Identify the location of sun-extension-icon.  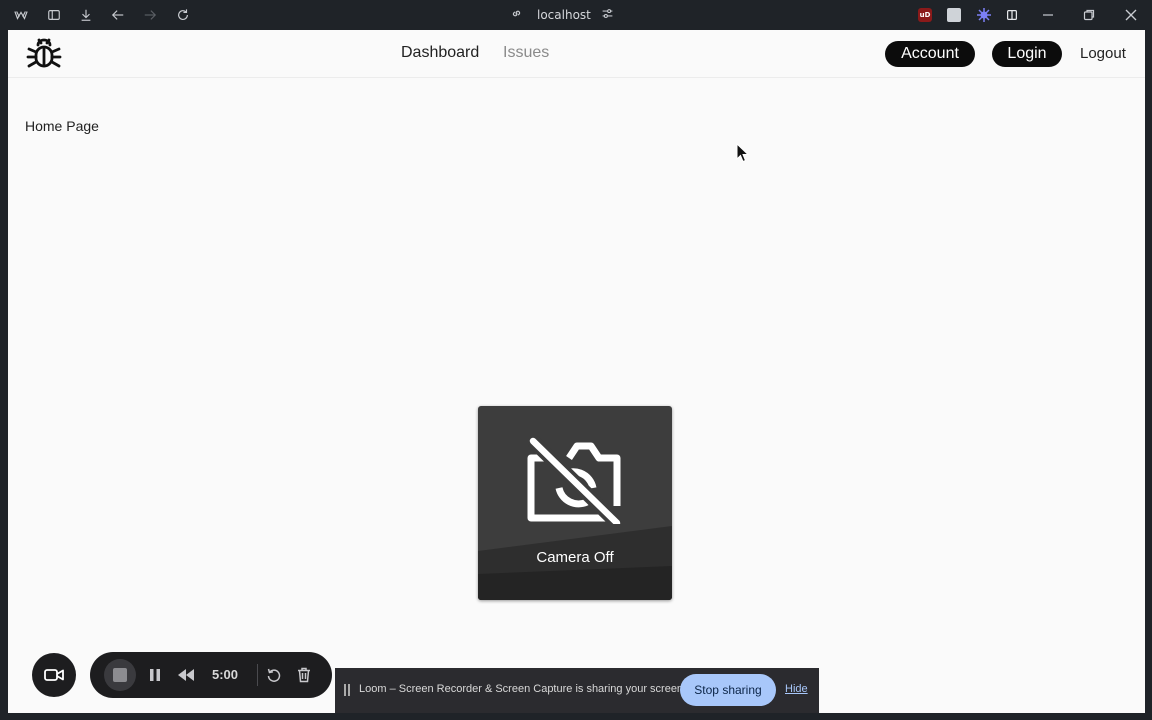
(984, 15).